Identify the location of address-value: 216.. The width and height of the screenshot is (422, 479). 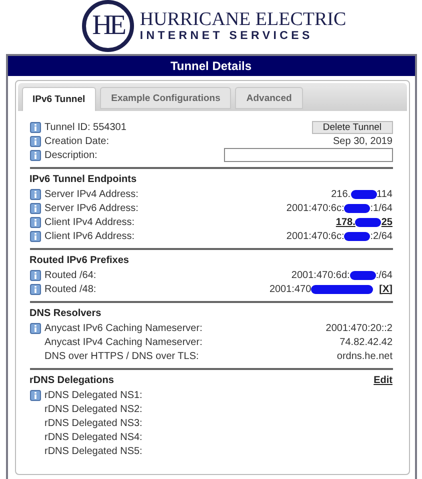
(341, 194).